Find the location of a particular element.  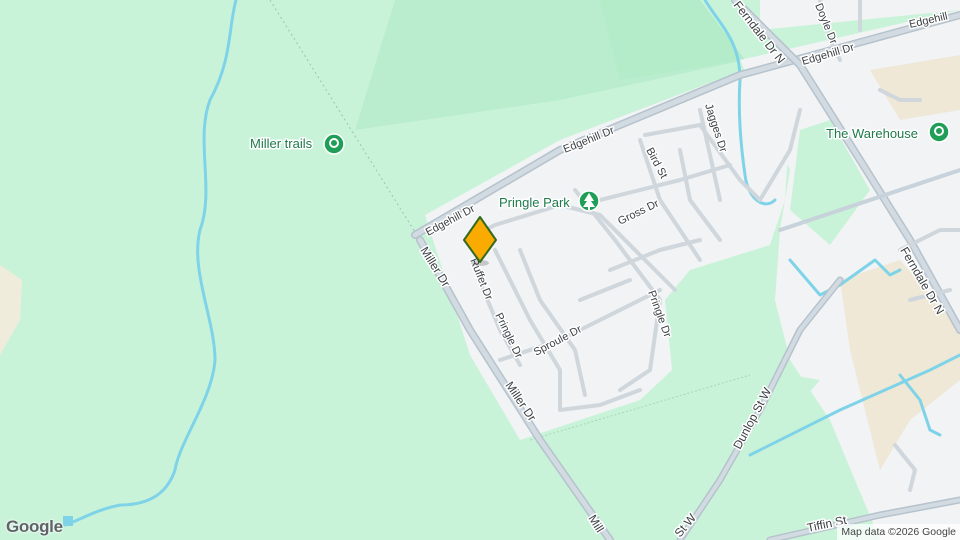

poi-label: Pringle Park is located at coordinates (534, 202).